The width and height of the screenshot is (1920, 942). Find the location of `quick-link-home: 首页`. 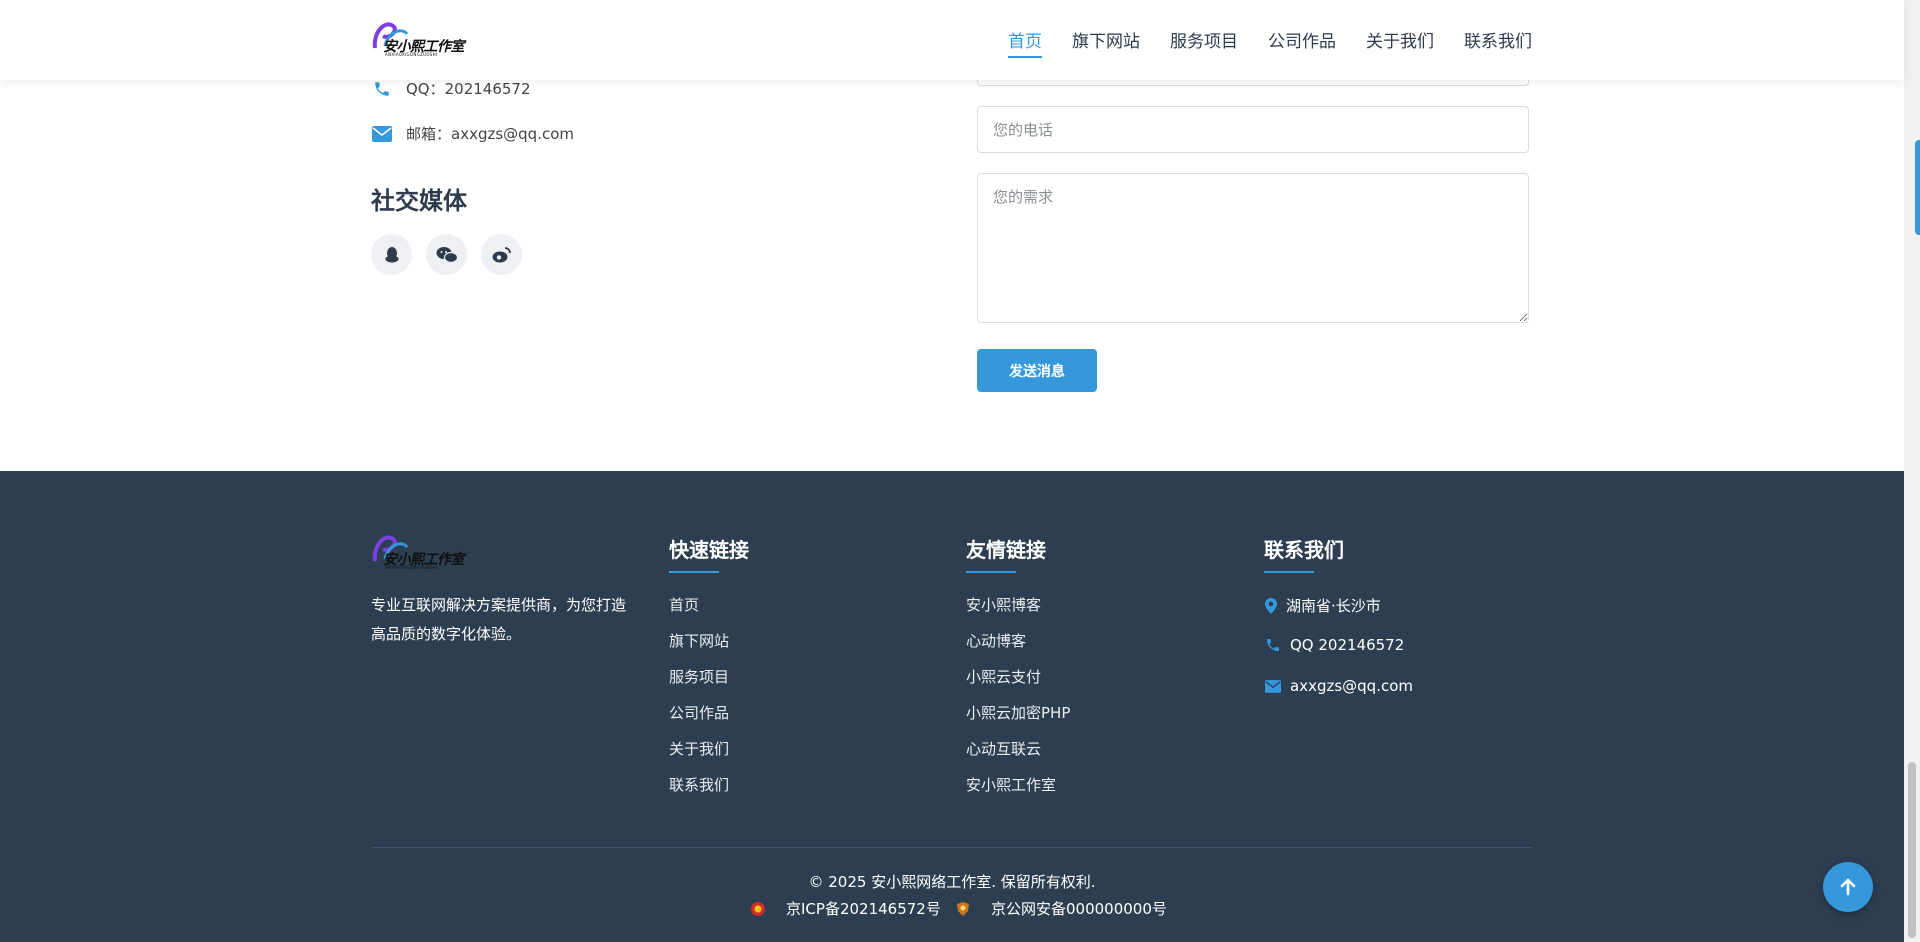

quick-link-home: 首页 is located at coordinates (699, 613).